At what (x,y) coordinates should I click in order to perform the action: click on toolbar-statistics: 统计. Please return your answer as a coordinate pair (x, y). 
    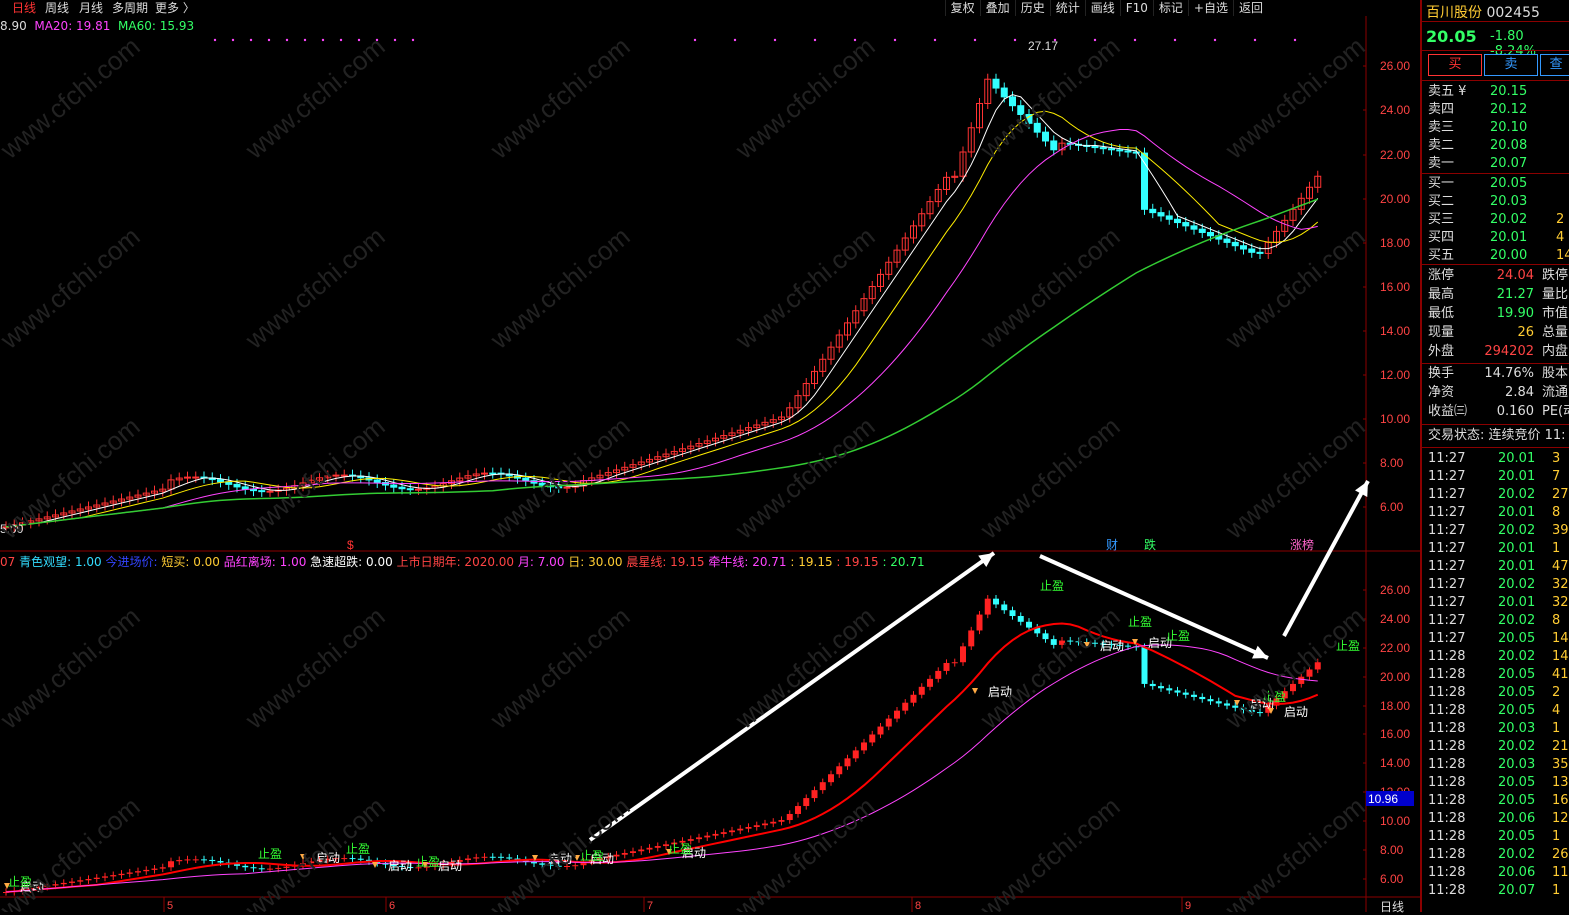
    Looking at the image, I should click on (1067, 8).